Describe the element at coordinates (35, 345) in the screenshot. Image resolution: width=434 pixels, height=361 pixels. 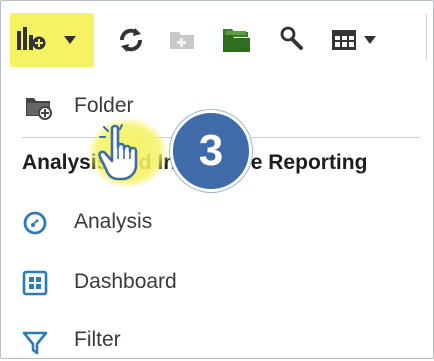
I see `filter-icon` at that location.